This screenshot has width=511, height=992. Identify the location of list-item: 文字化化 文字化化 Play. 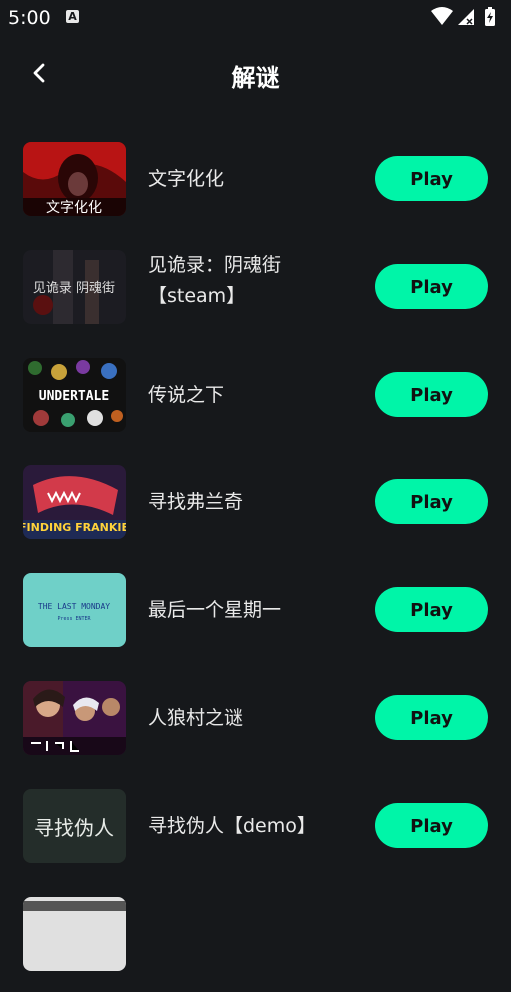
(255, 184).